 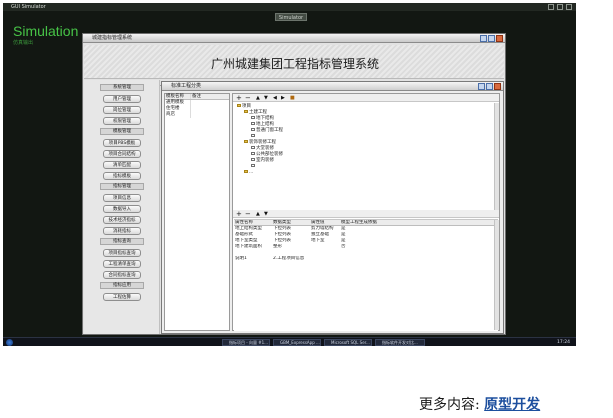 I want to click on table-cell: 商店, so click(x=178, y=115).